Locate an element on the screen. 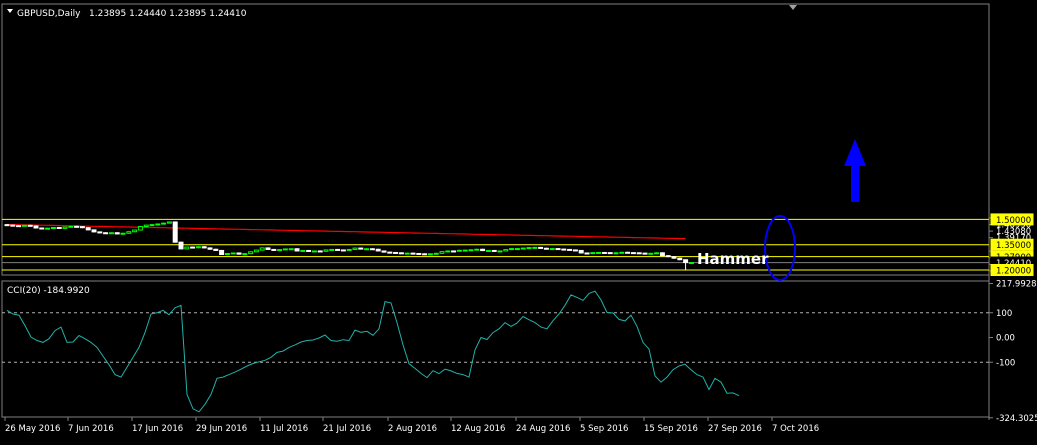  cci-axis-ticks: 217.9928 100 0.00 -100 -324.3025 is located at coordinates (1013, 352).